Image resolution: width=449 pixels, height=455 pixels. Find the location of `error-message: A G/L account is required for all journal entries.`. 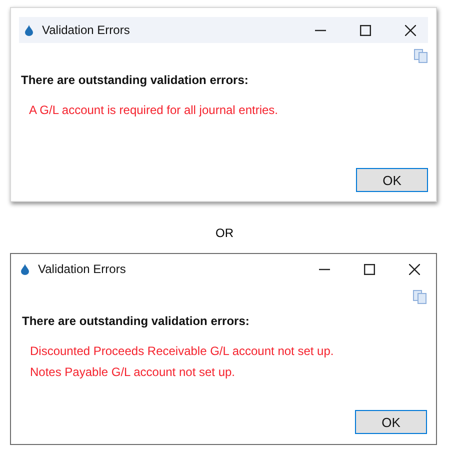

error-message: A G/L account is required for all journal entries. is located at coordinates (154, 110).